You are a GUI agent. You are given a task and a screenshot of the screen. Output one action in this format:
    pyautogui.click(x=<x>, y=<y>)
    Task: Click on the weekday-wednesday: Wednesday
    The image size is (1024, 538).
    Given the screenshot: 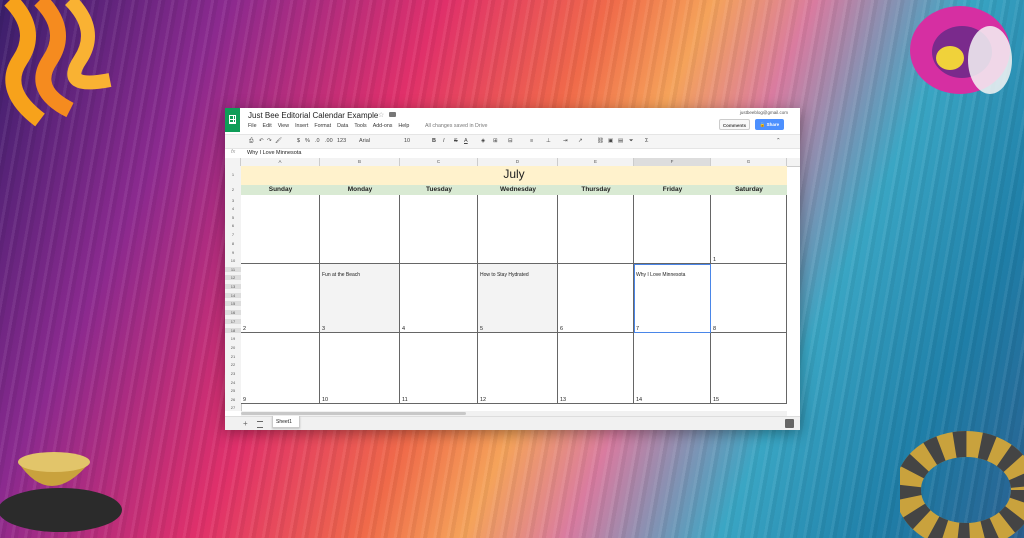 What is the action you would take?
    pyautogui.click(x=518, y=190)
    